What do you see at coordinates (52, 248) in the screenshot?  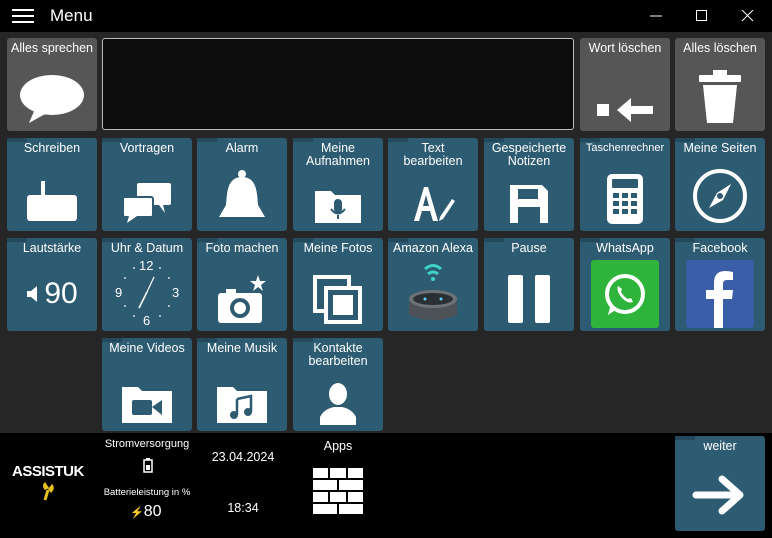 I see `volume-label: Lautstärke` at bounding box center [52, 248].